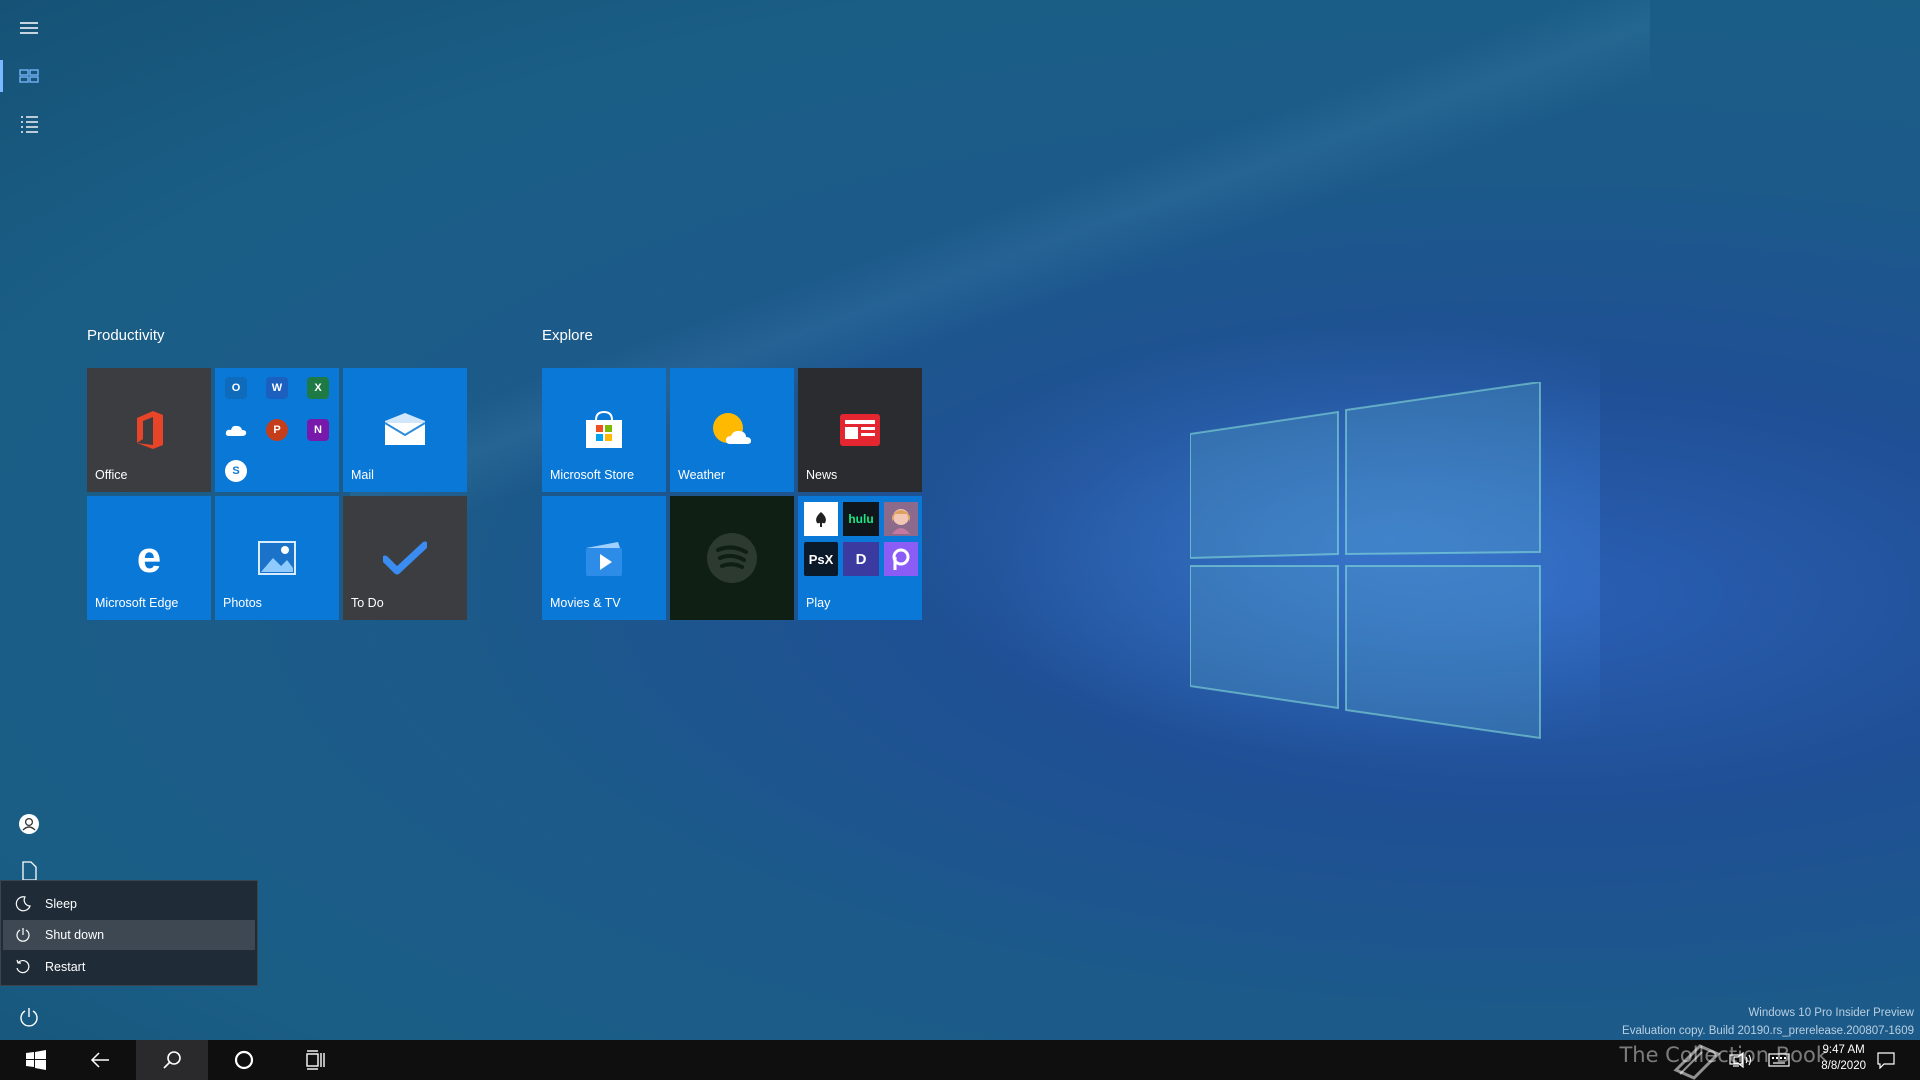 The image size is (1920, 1080). I want to click on excel-icon: X, so click(318, 388).